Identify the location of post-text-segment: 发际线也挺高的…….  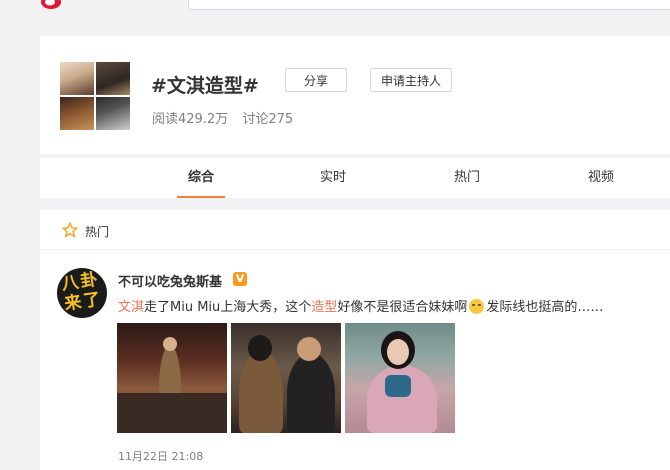
(545, 307).